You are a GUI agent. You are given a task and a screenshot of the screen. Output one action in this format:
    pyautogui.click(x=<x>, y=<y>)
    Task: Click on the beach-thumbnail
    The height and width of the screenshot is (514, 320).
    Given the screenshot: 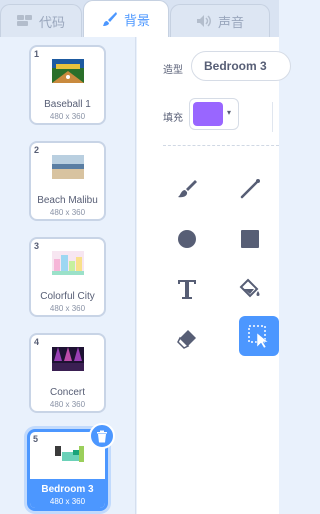 What is the action you would take?
    pyautogui.click(x=68, y=167)
    